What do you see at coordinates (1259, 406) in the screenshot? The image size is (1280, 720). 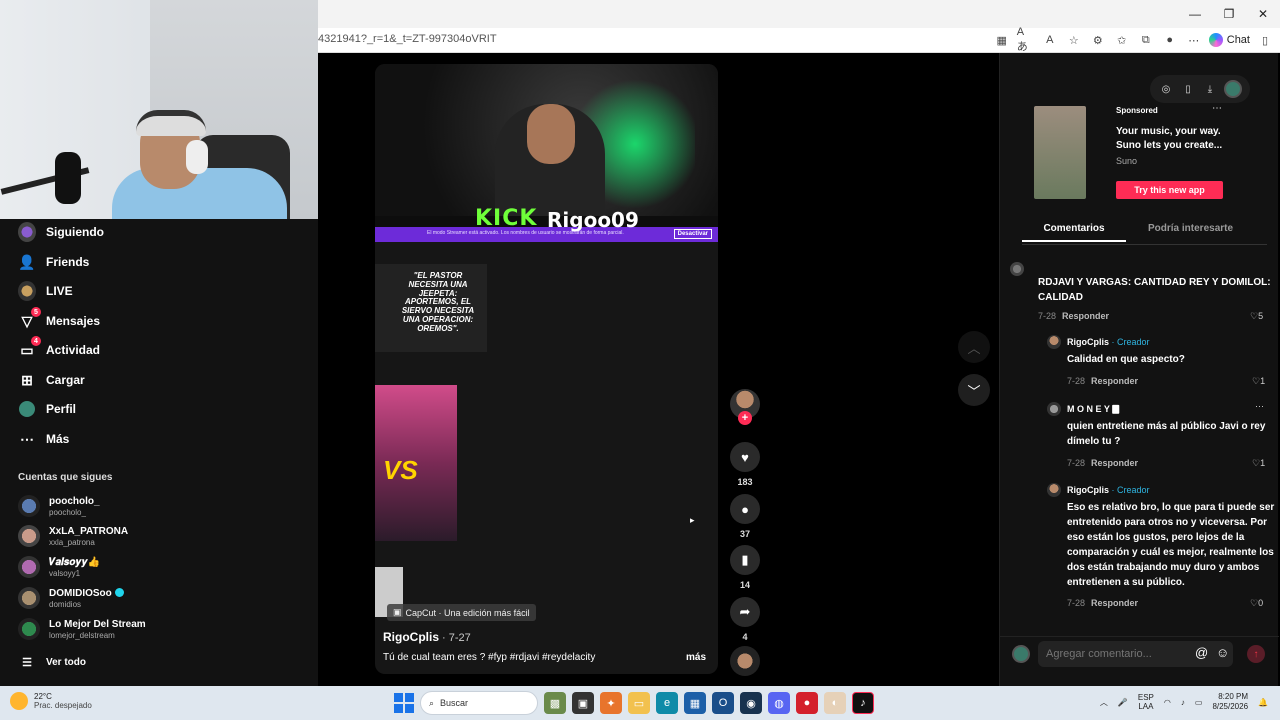 I see `comment-more-icon: ⋯` at bounding box center [1259, 406].